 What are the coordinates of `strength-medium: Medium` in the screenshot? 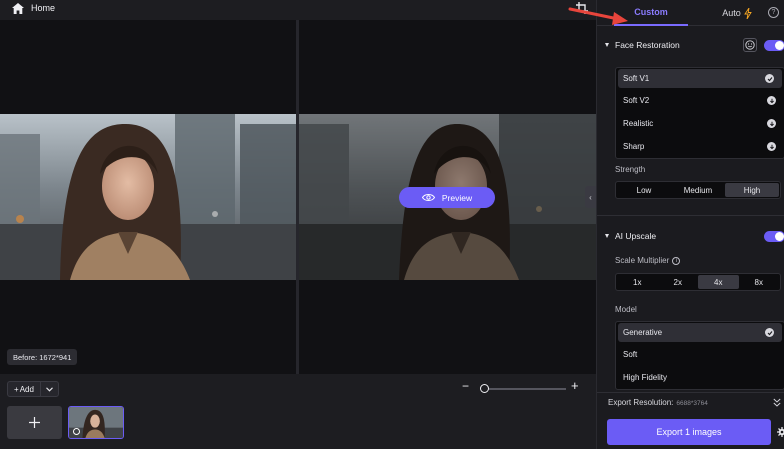 It's located at (698, 190).